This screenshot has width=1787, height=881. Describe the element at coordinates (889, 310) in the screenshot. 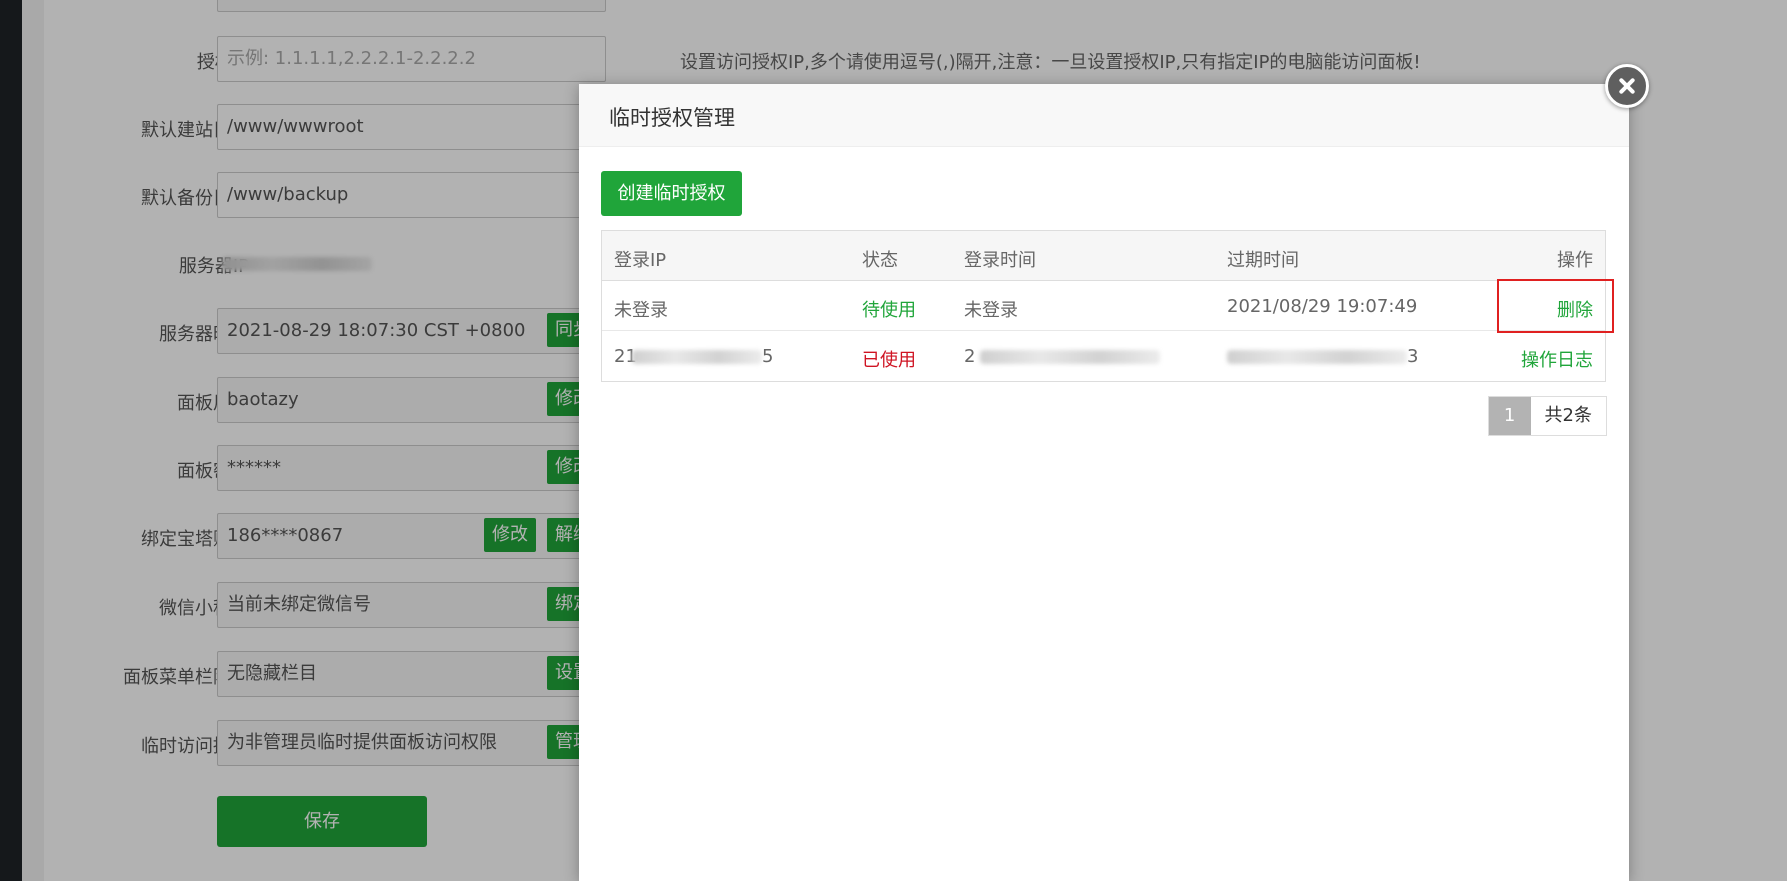

I see `row-status: 待使用` at that location.